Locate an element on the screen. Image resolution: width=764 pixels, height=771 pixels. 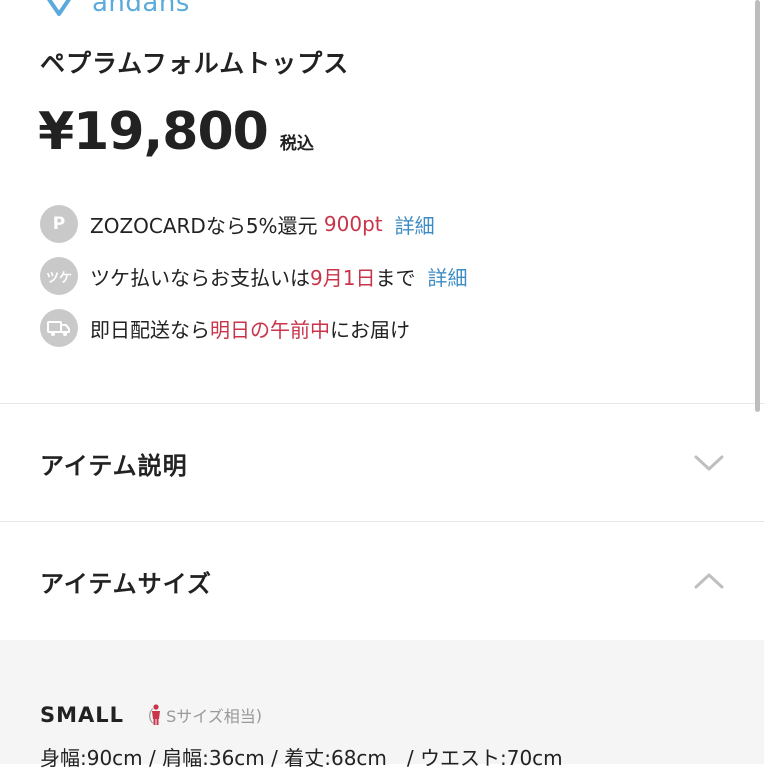
size-label: SMALL （ Sサイズ相当 ) is located at coordinates (151, 715).